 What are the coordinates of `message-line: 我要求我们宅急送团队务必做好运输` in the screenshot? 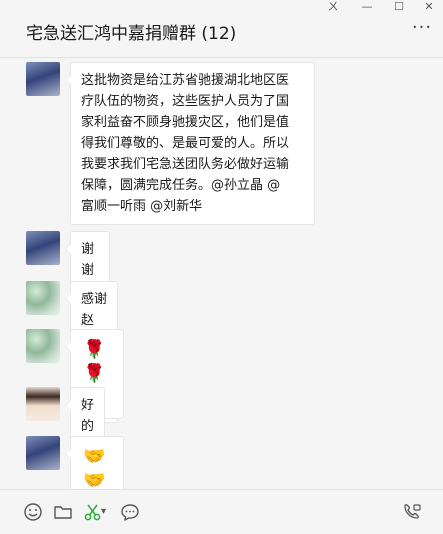 It's located at (185, 164).